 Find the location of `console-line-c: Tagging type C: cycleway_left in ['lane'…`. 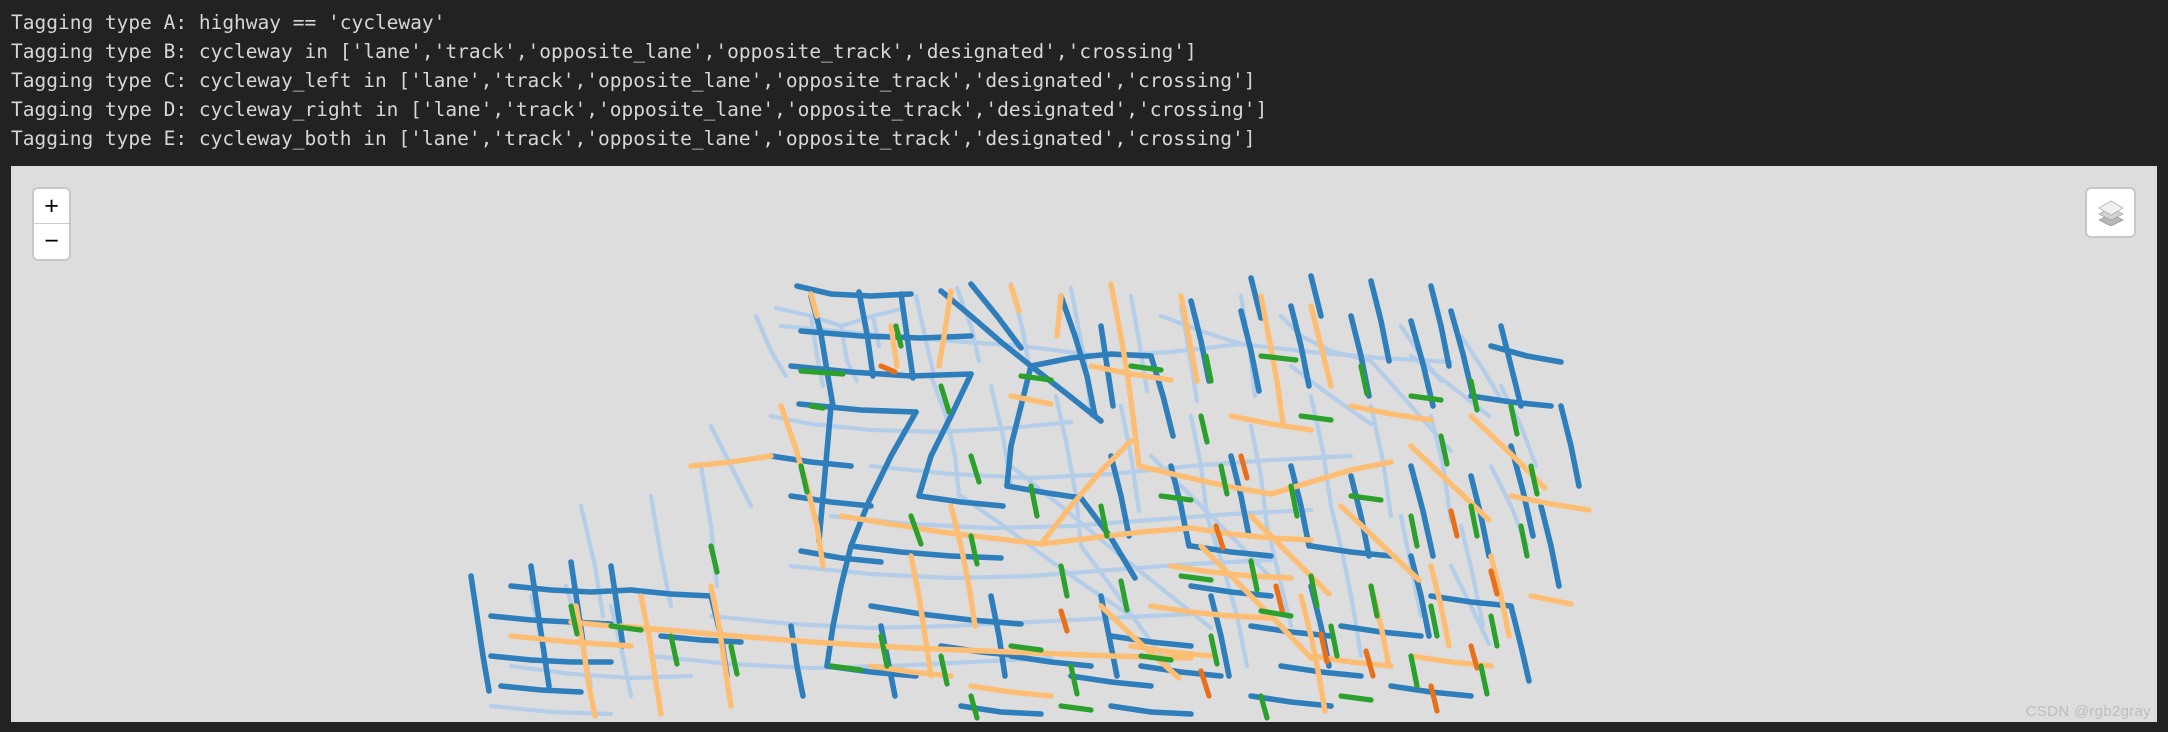

console-line-c: Tagging type C: cycleway_left in ['lane'… is located at coordinates (633, 80).